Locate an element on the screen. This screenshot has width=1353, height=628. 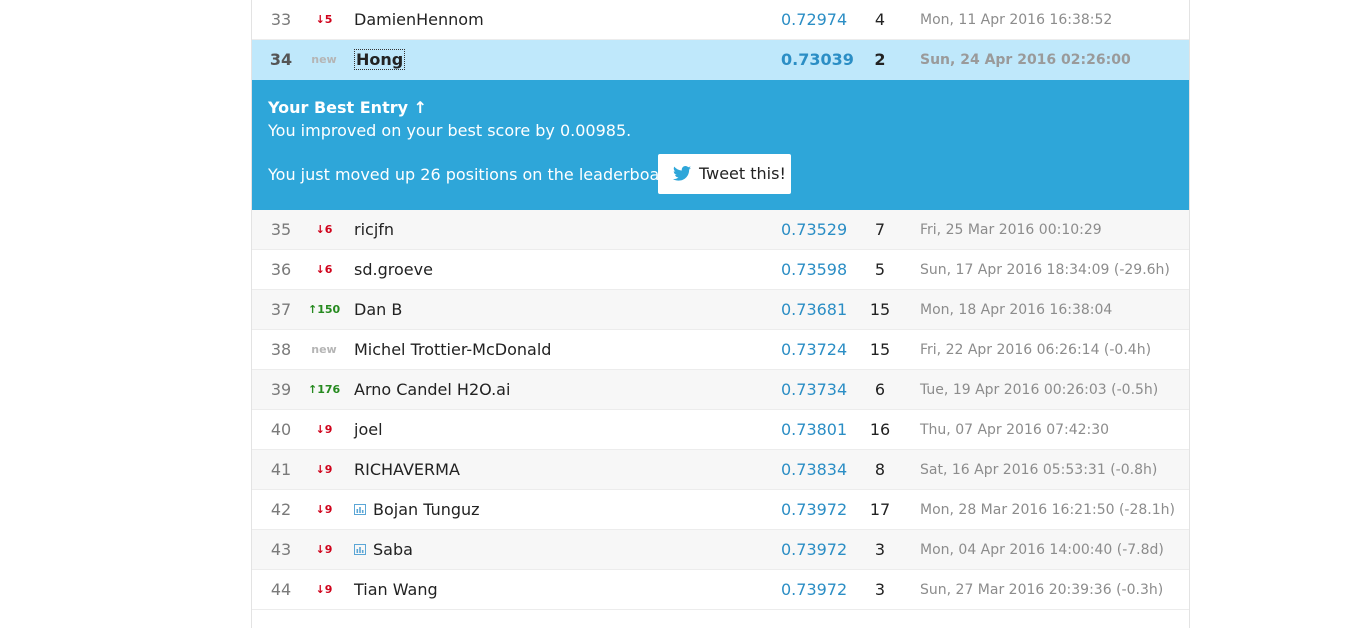
last-submission: Mon, 28 Mar 2016 16:21:50 (-28.1h) is located at coordinates (1047, 510).